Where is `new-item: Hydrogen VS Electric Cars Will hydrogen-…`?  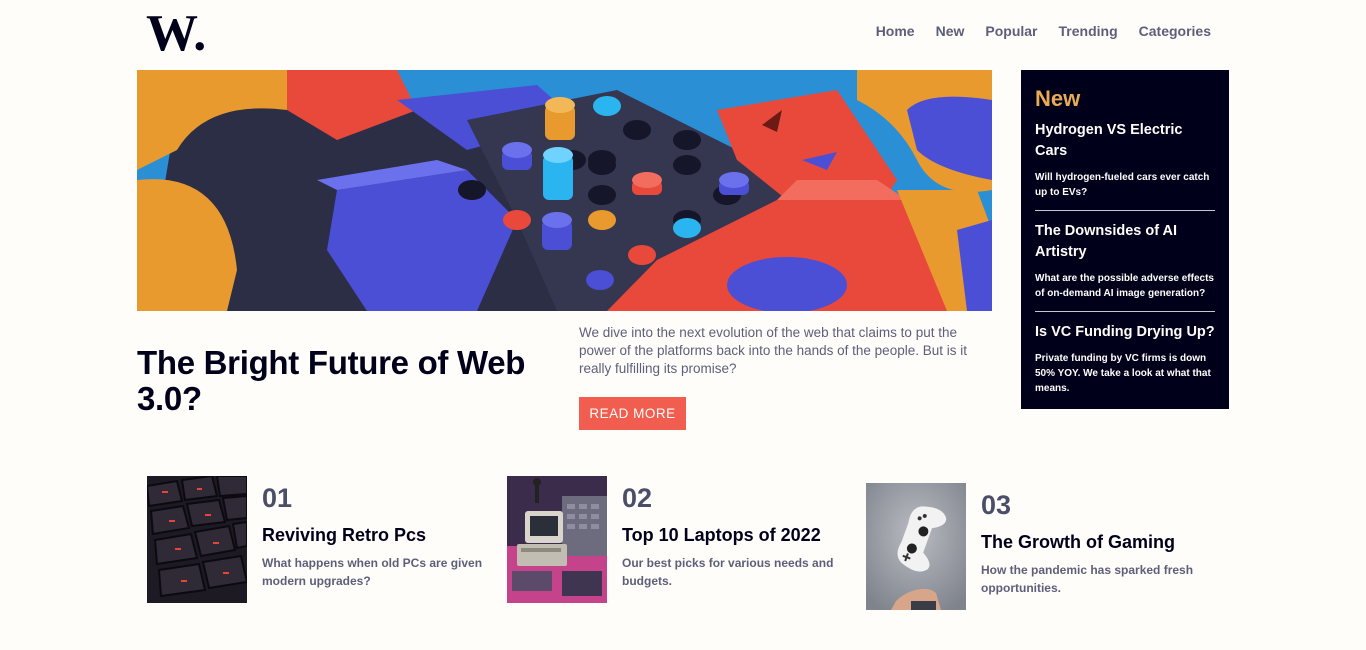 new-item: Hydrogen VS Electric Cars Will hydrogen-… is located at coordinates (1125, 165).